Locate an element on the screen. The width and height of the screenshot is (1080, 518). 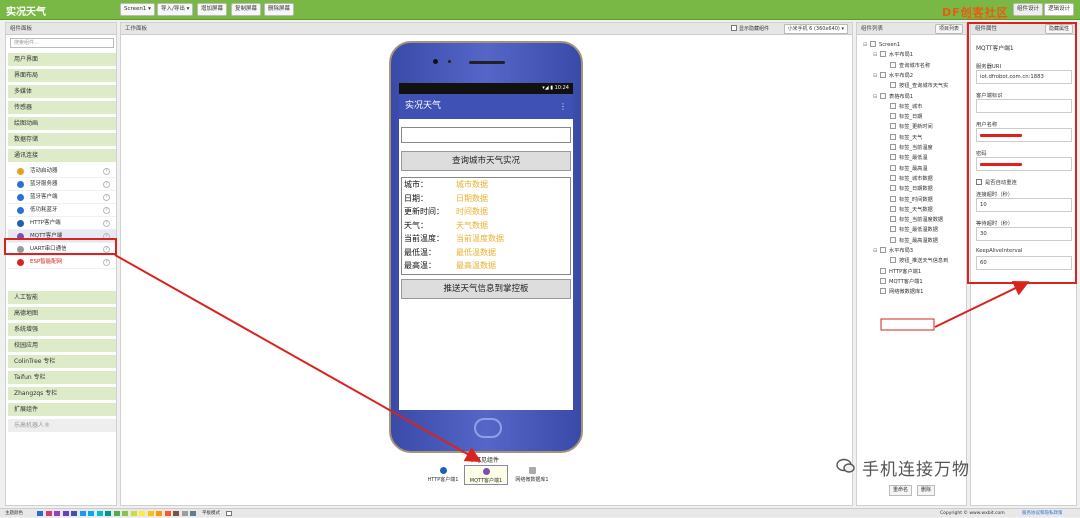
tree-item-label: 标签_天气 is located at coordinates (911, 137).